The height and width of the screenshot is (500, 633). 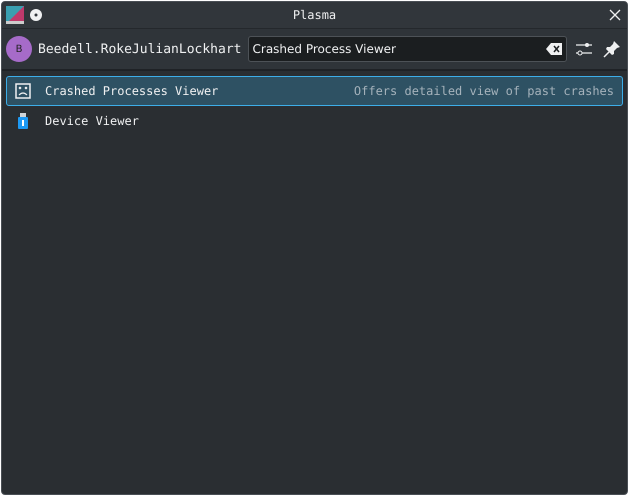 What do you see at coordinates (615, 15) in the screenshot?
I see `close-button` at bounding box center [615, 15].